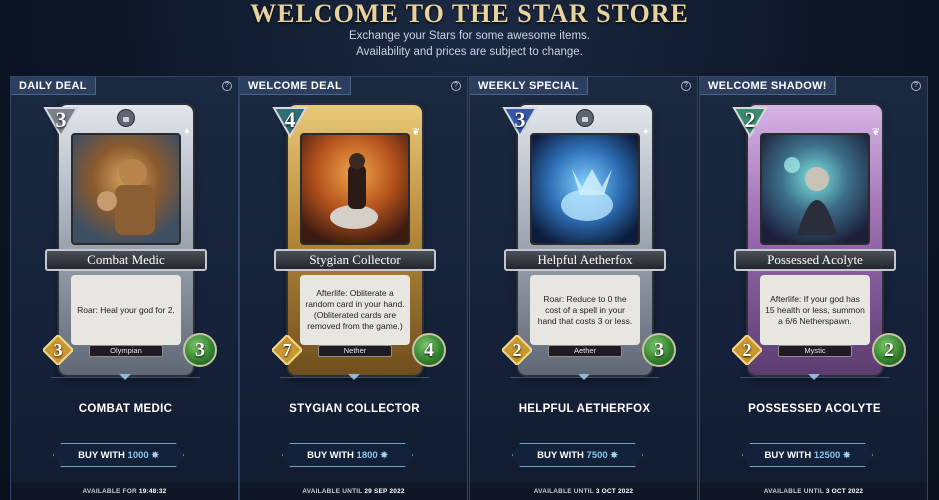 The width and height of the screenshot is (939, 500). I want to click on health-stat: 3, so click(659, 350).